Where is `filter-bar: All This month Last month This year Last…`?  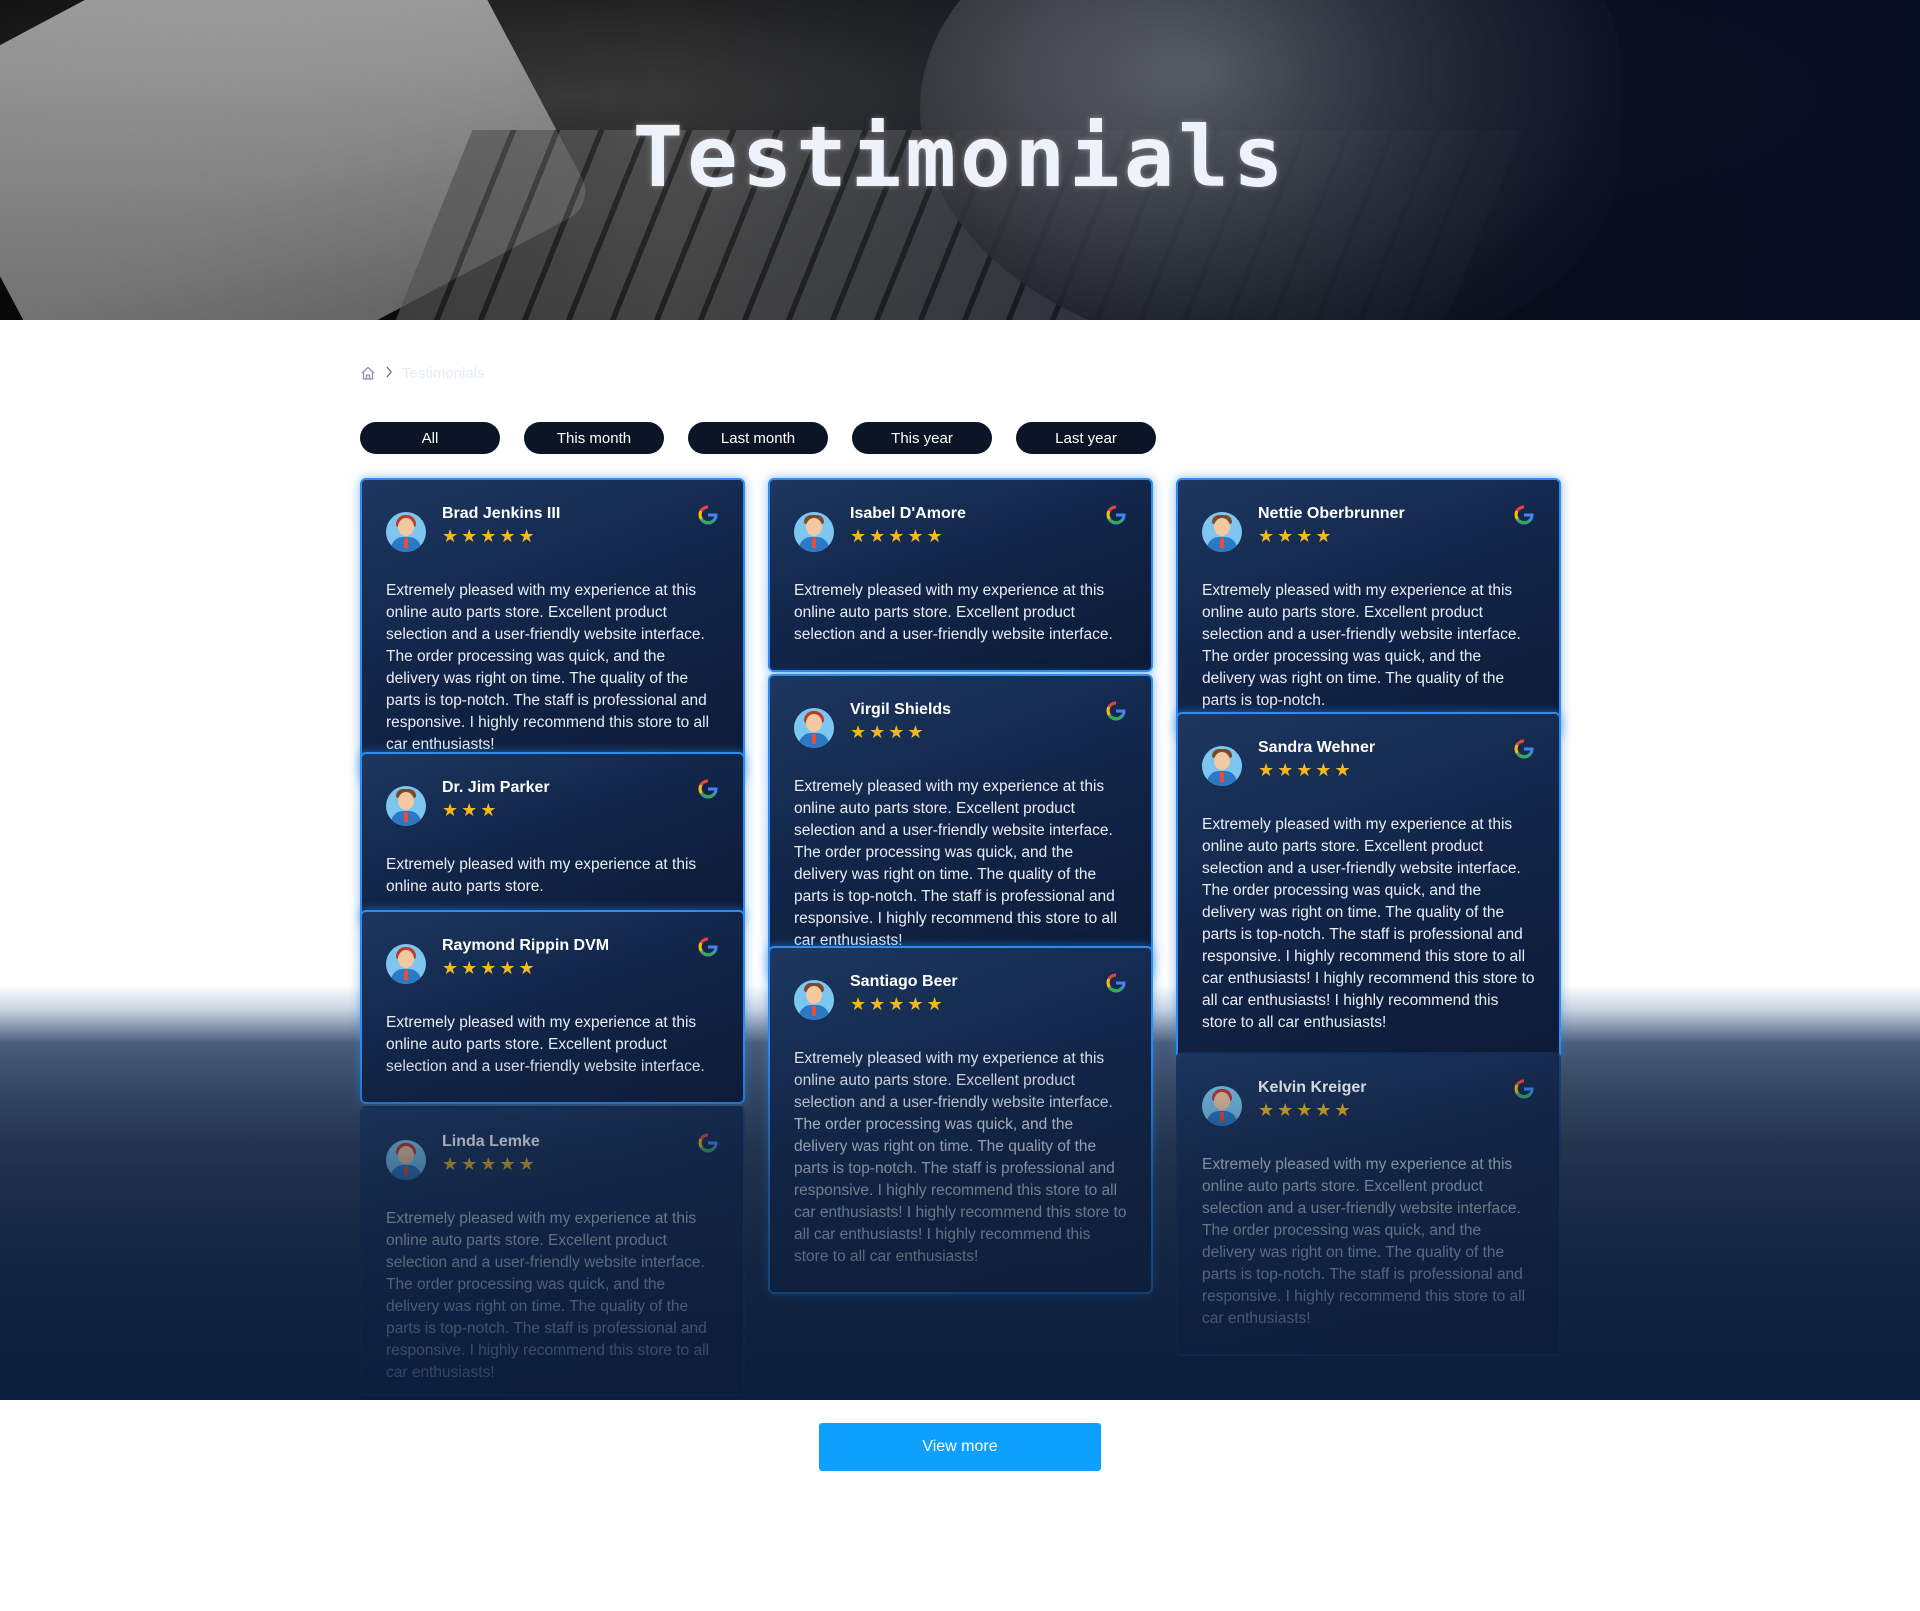
filter-bar: All This month Last month This year Last… is located at coordinates (758, 438).